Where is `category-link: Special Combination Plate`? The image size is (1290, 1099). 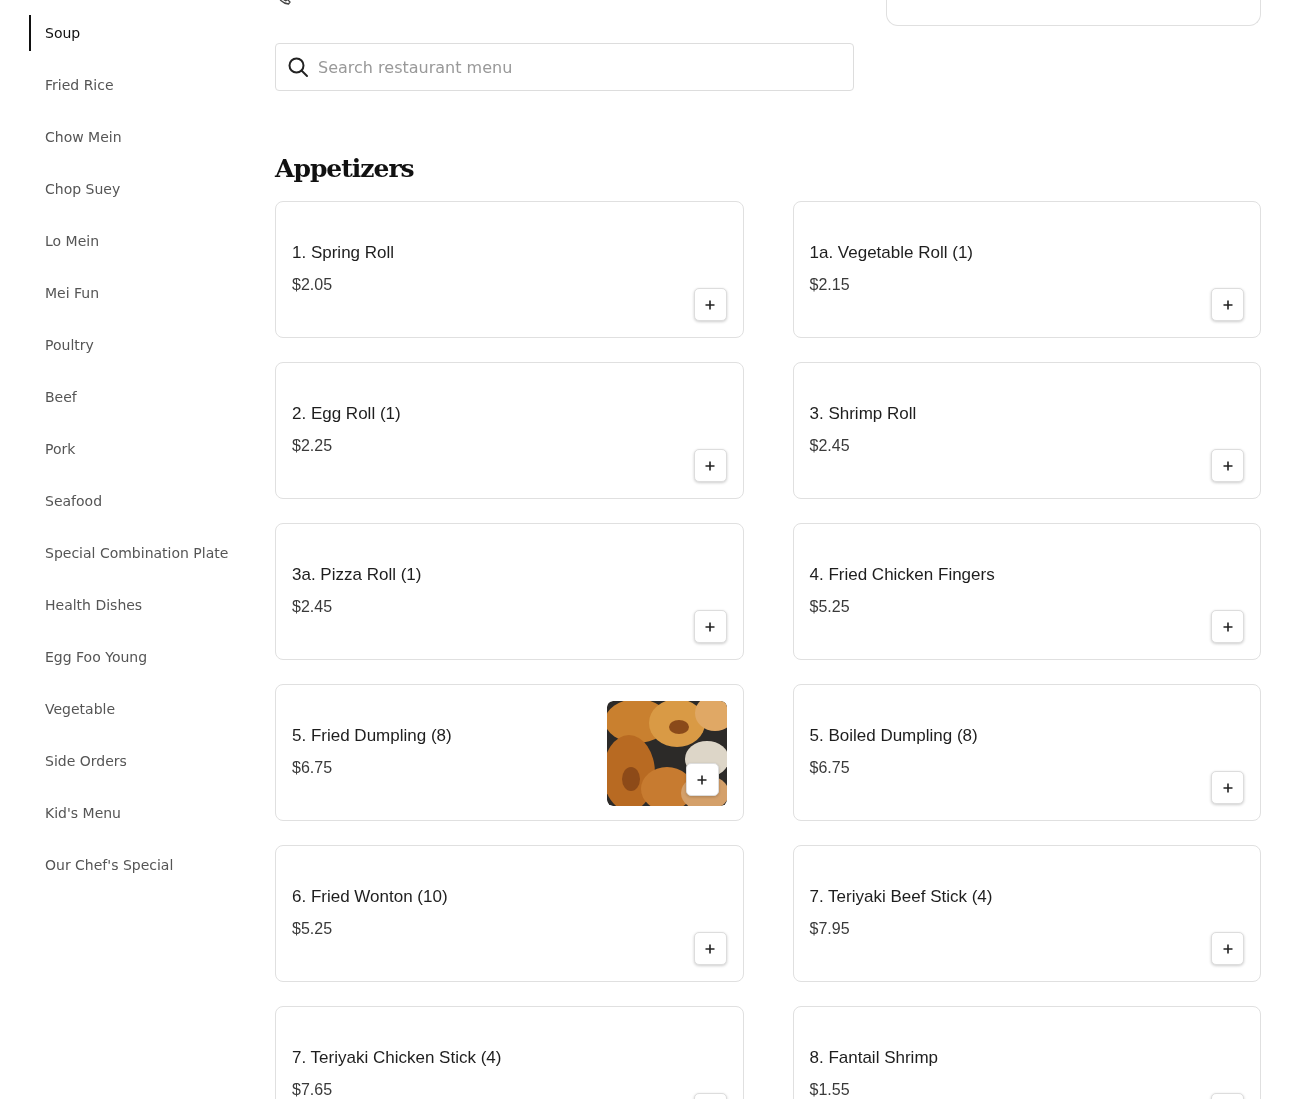 category-link: Special Combination Plate is located at coordinates (152, 553).